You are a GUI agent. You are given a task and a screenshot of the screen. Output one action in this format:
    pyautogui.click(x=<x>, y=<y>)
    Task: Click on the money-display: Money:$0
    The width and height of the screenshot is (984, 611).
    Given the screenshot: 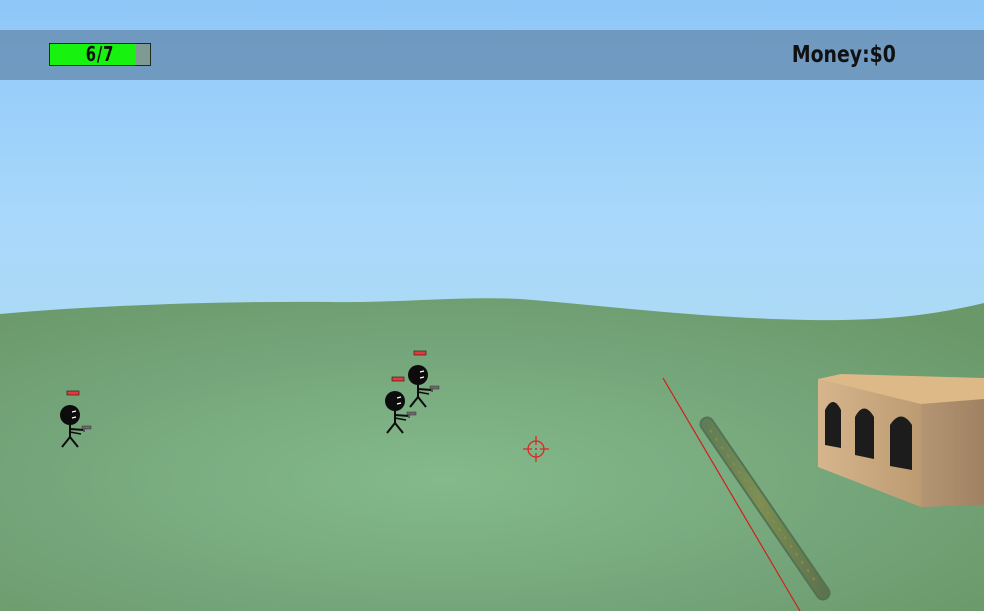 What is the action you would take?
    pyautogui.click(x=843, y=55)
    